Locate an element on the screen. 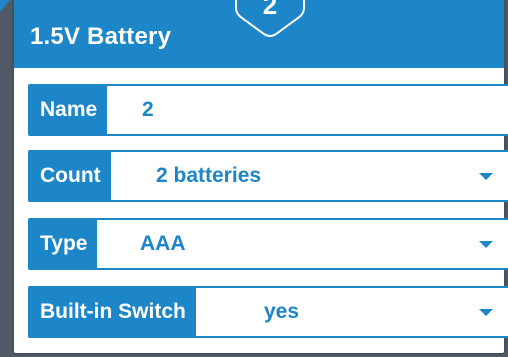 Image resolution: width=508 pixels, height=357 pixels. switch-dropdown: Built-in Switch yes is located at coordinates (268, 312).